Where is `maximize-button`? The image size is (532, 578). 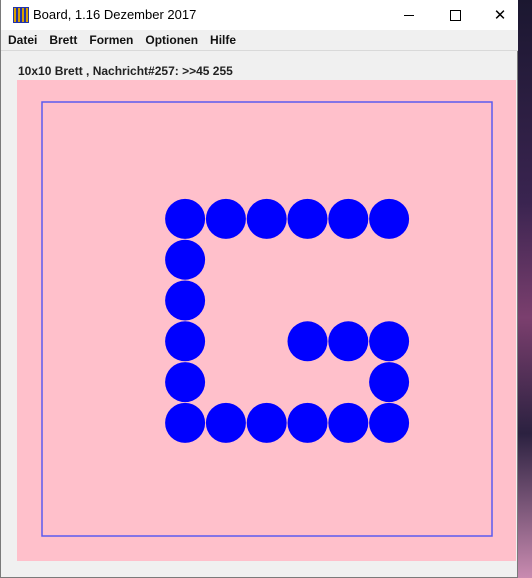
maximize-button is located at coordinates (455, 15).